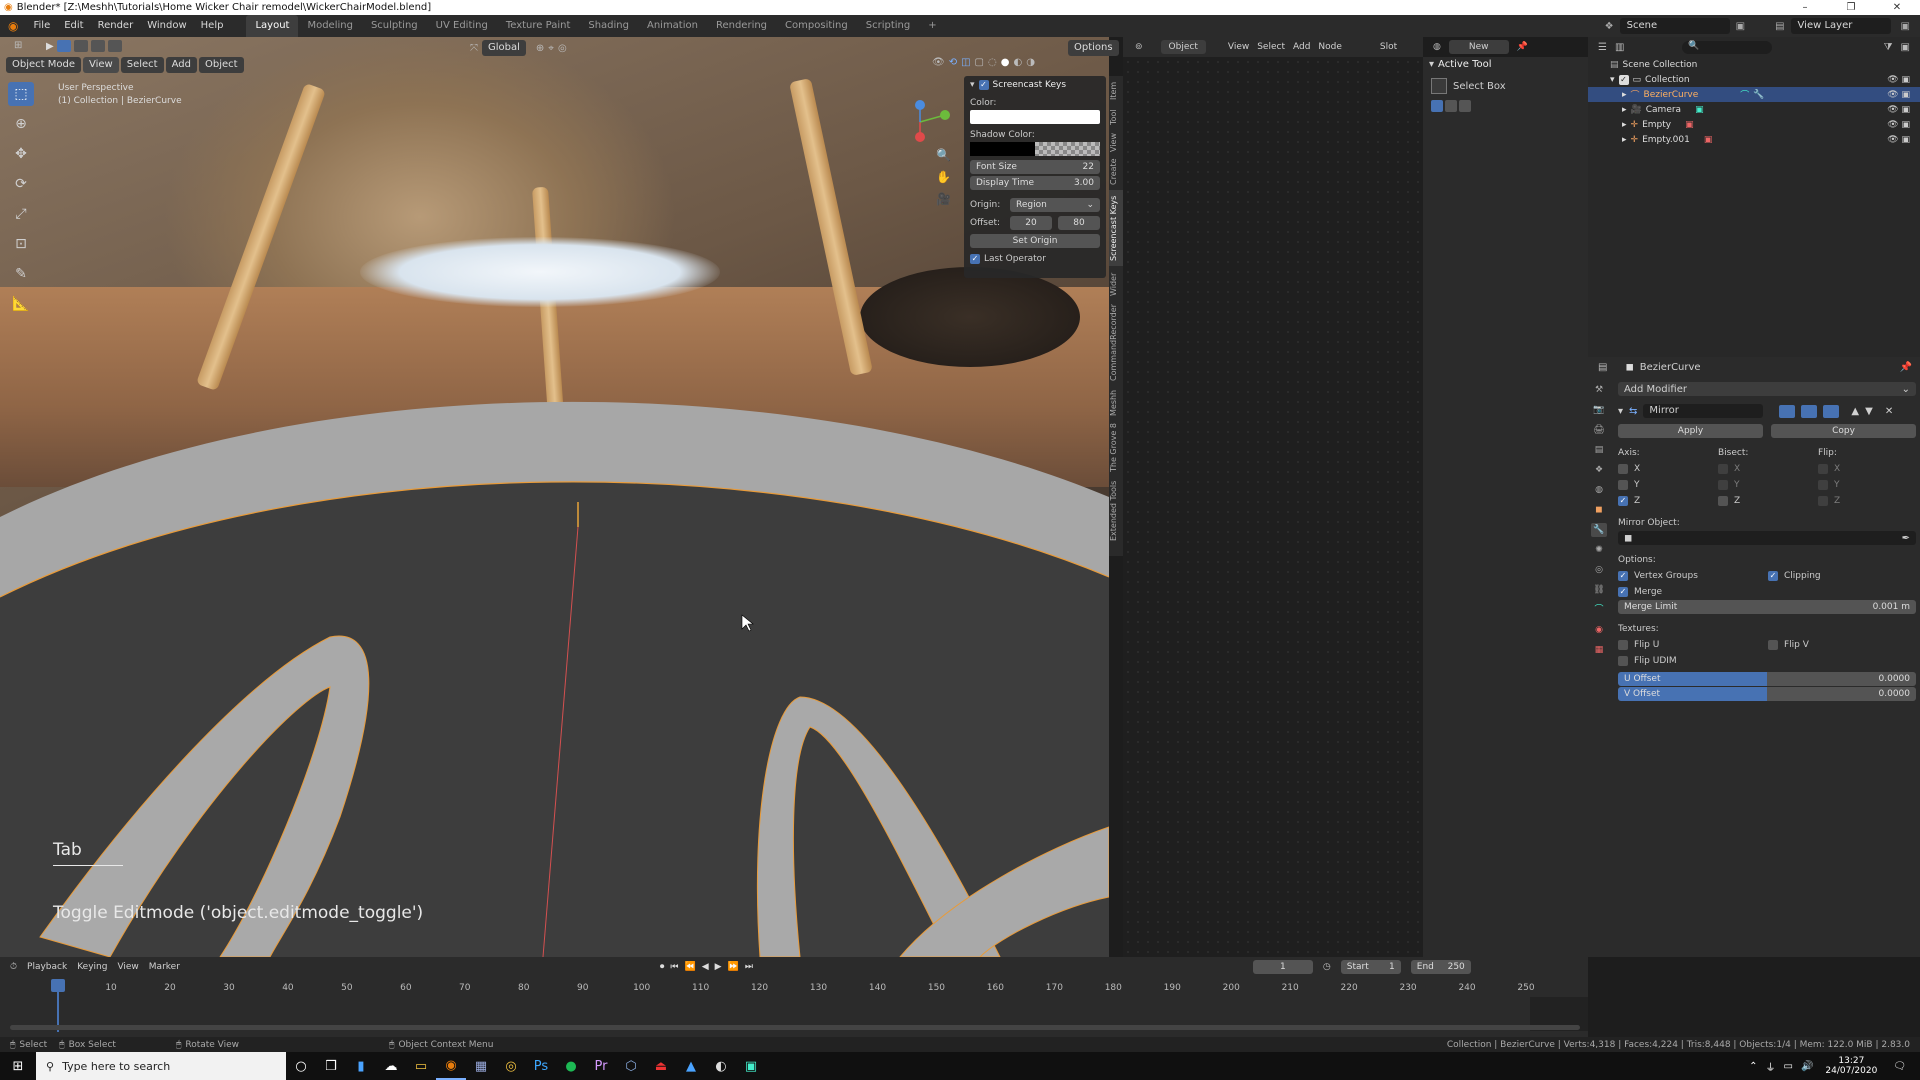 The height and width of the screenshot is (1080, 1920). What do you see at coordinates (975, 259) in the screenshot?
I see `last-operator-checkbox: ✓` at bounding box center [975, 259].